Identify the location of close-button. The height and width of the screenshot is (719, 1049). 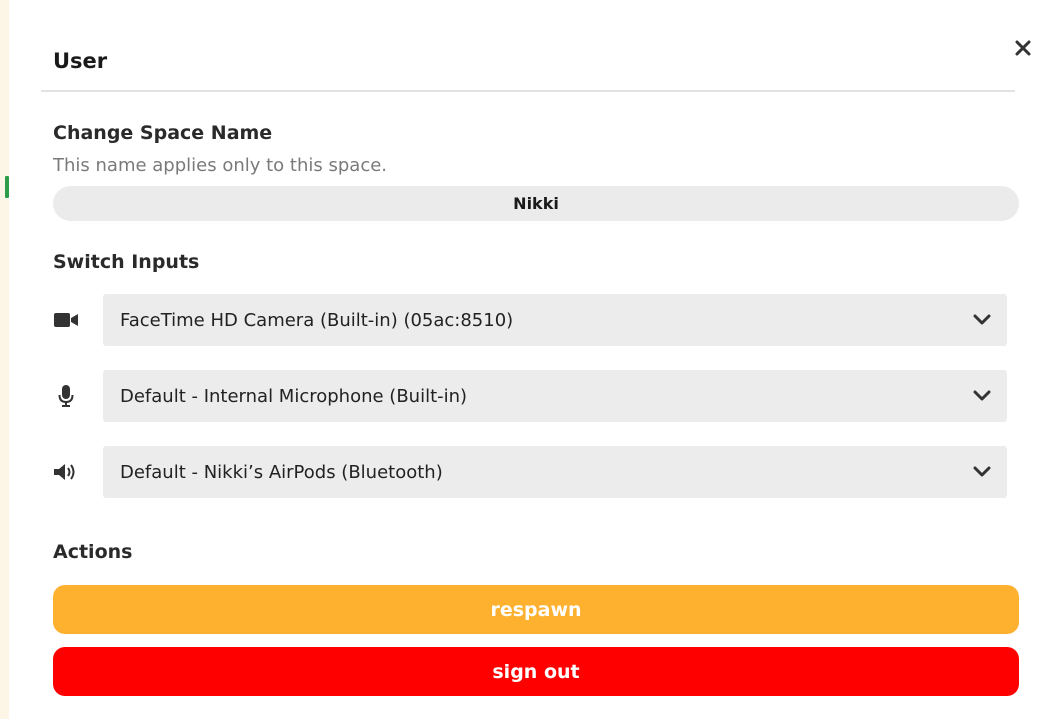
(1023, 48).